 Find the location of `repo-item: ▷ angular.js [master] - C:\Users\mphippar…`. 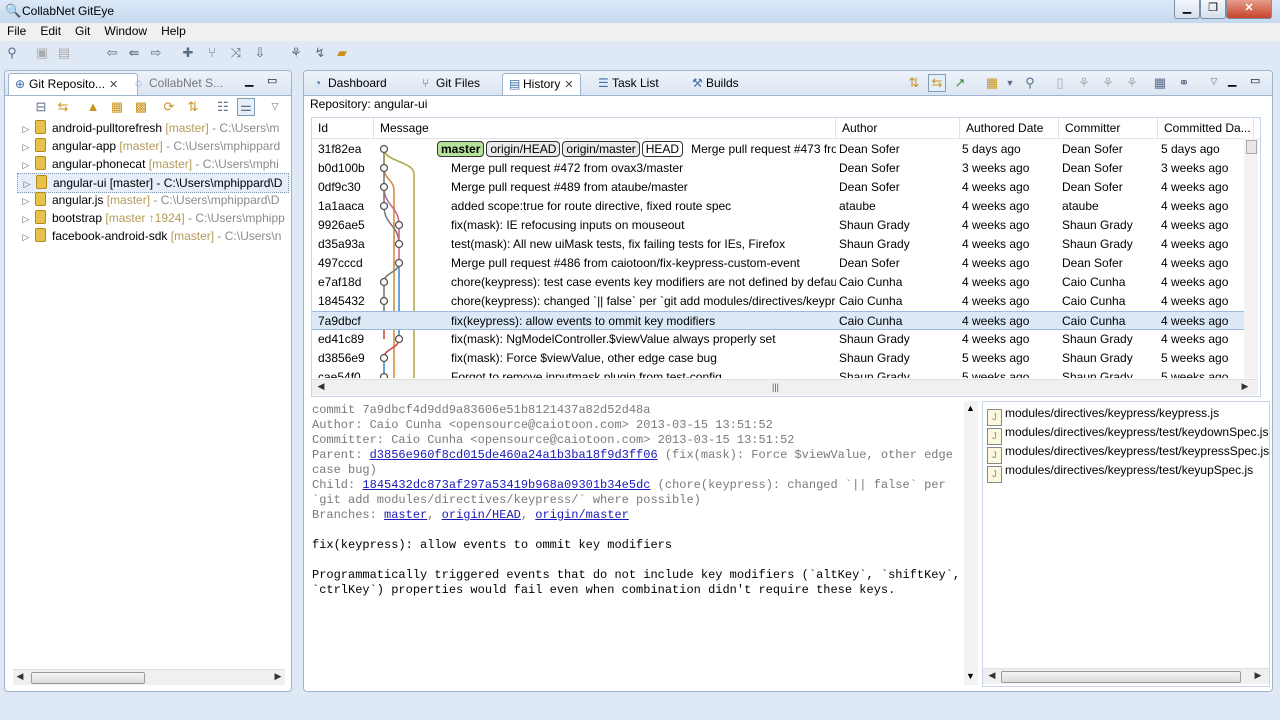

repo-item: ▷ angular.js [master] - C:\Users\mphippar… is located at coordinates (152, 200).